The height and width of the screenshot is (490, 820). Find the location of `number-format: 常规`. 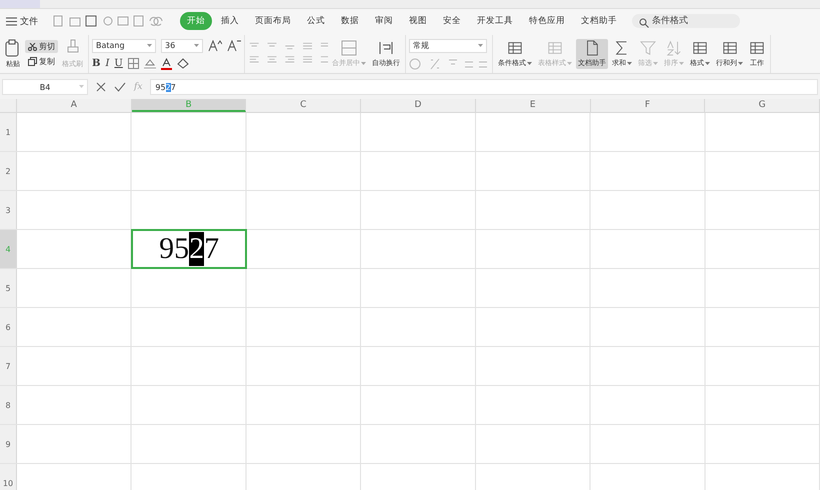

number-format: 常规 is located at coordinates (421, 45).